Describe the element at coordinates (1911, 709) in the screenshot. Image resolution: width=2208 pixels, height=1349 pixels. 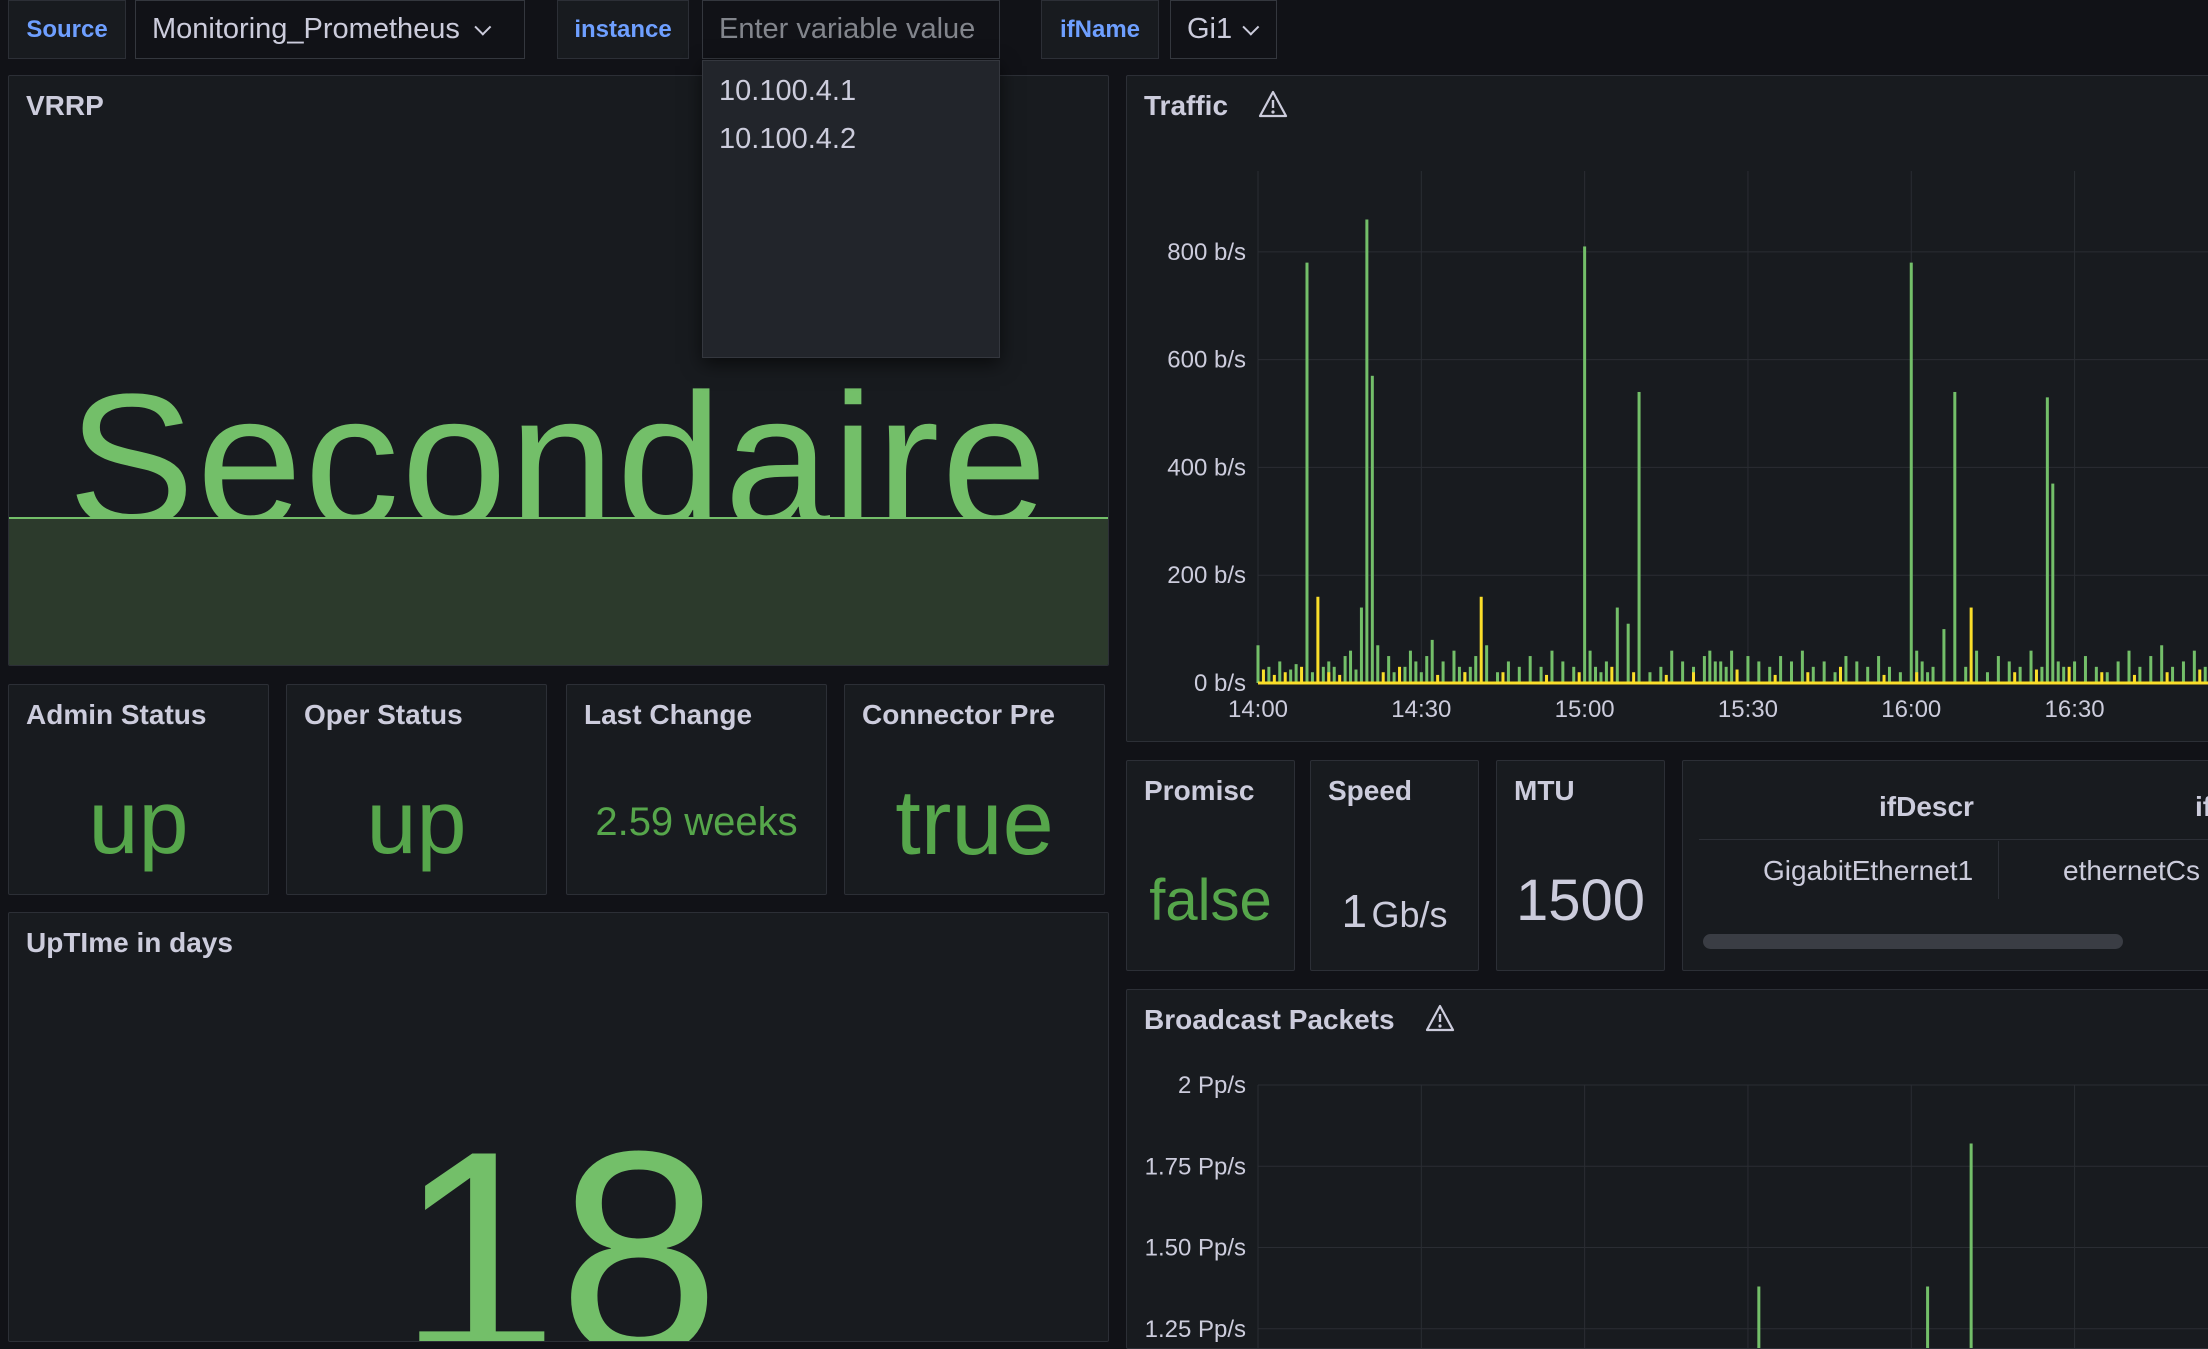
I see `x-tick-label: 16:00` at that location.